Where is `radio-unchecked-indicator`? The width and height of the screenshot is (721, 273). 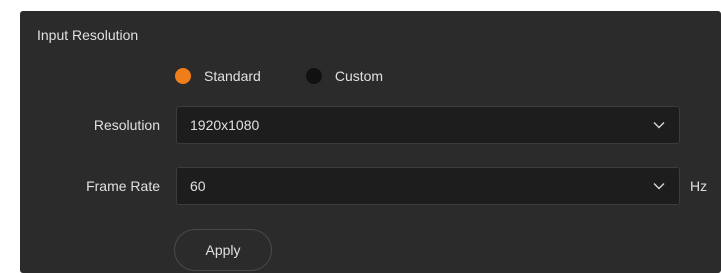 radio-unchecked-indicator is located at coordinates (313, 76).